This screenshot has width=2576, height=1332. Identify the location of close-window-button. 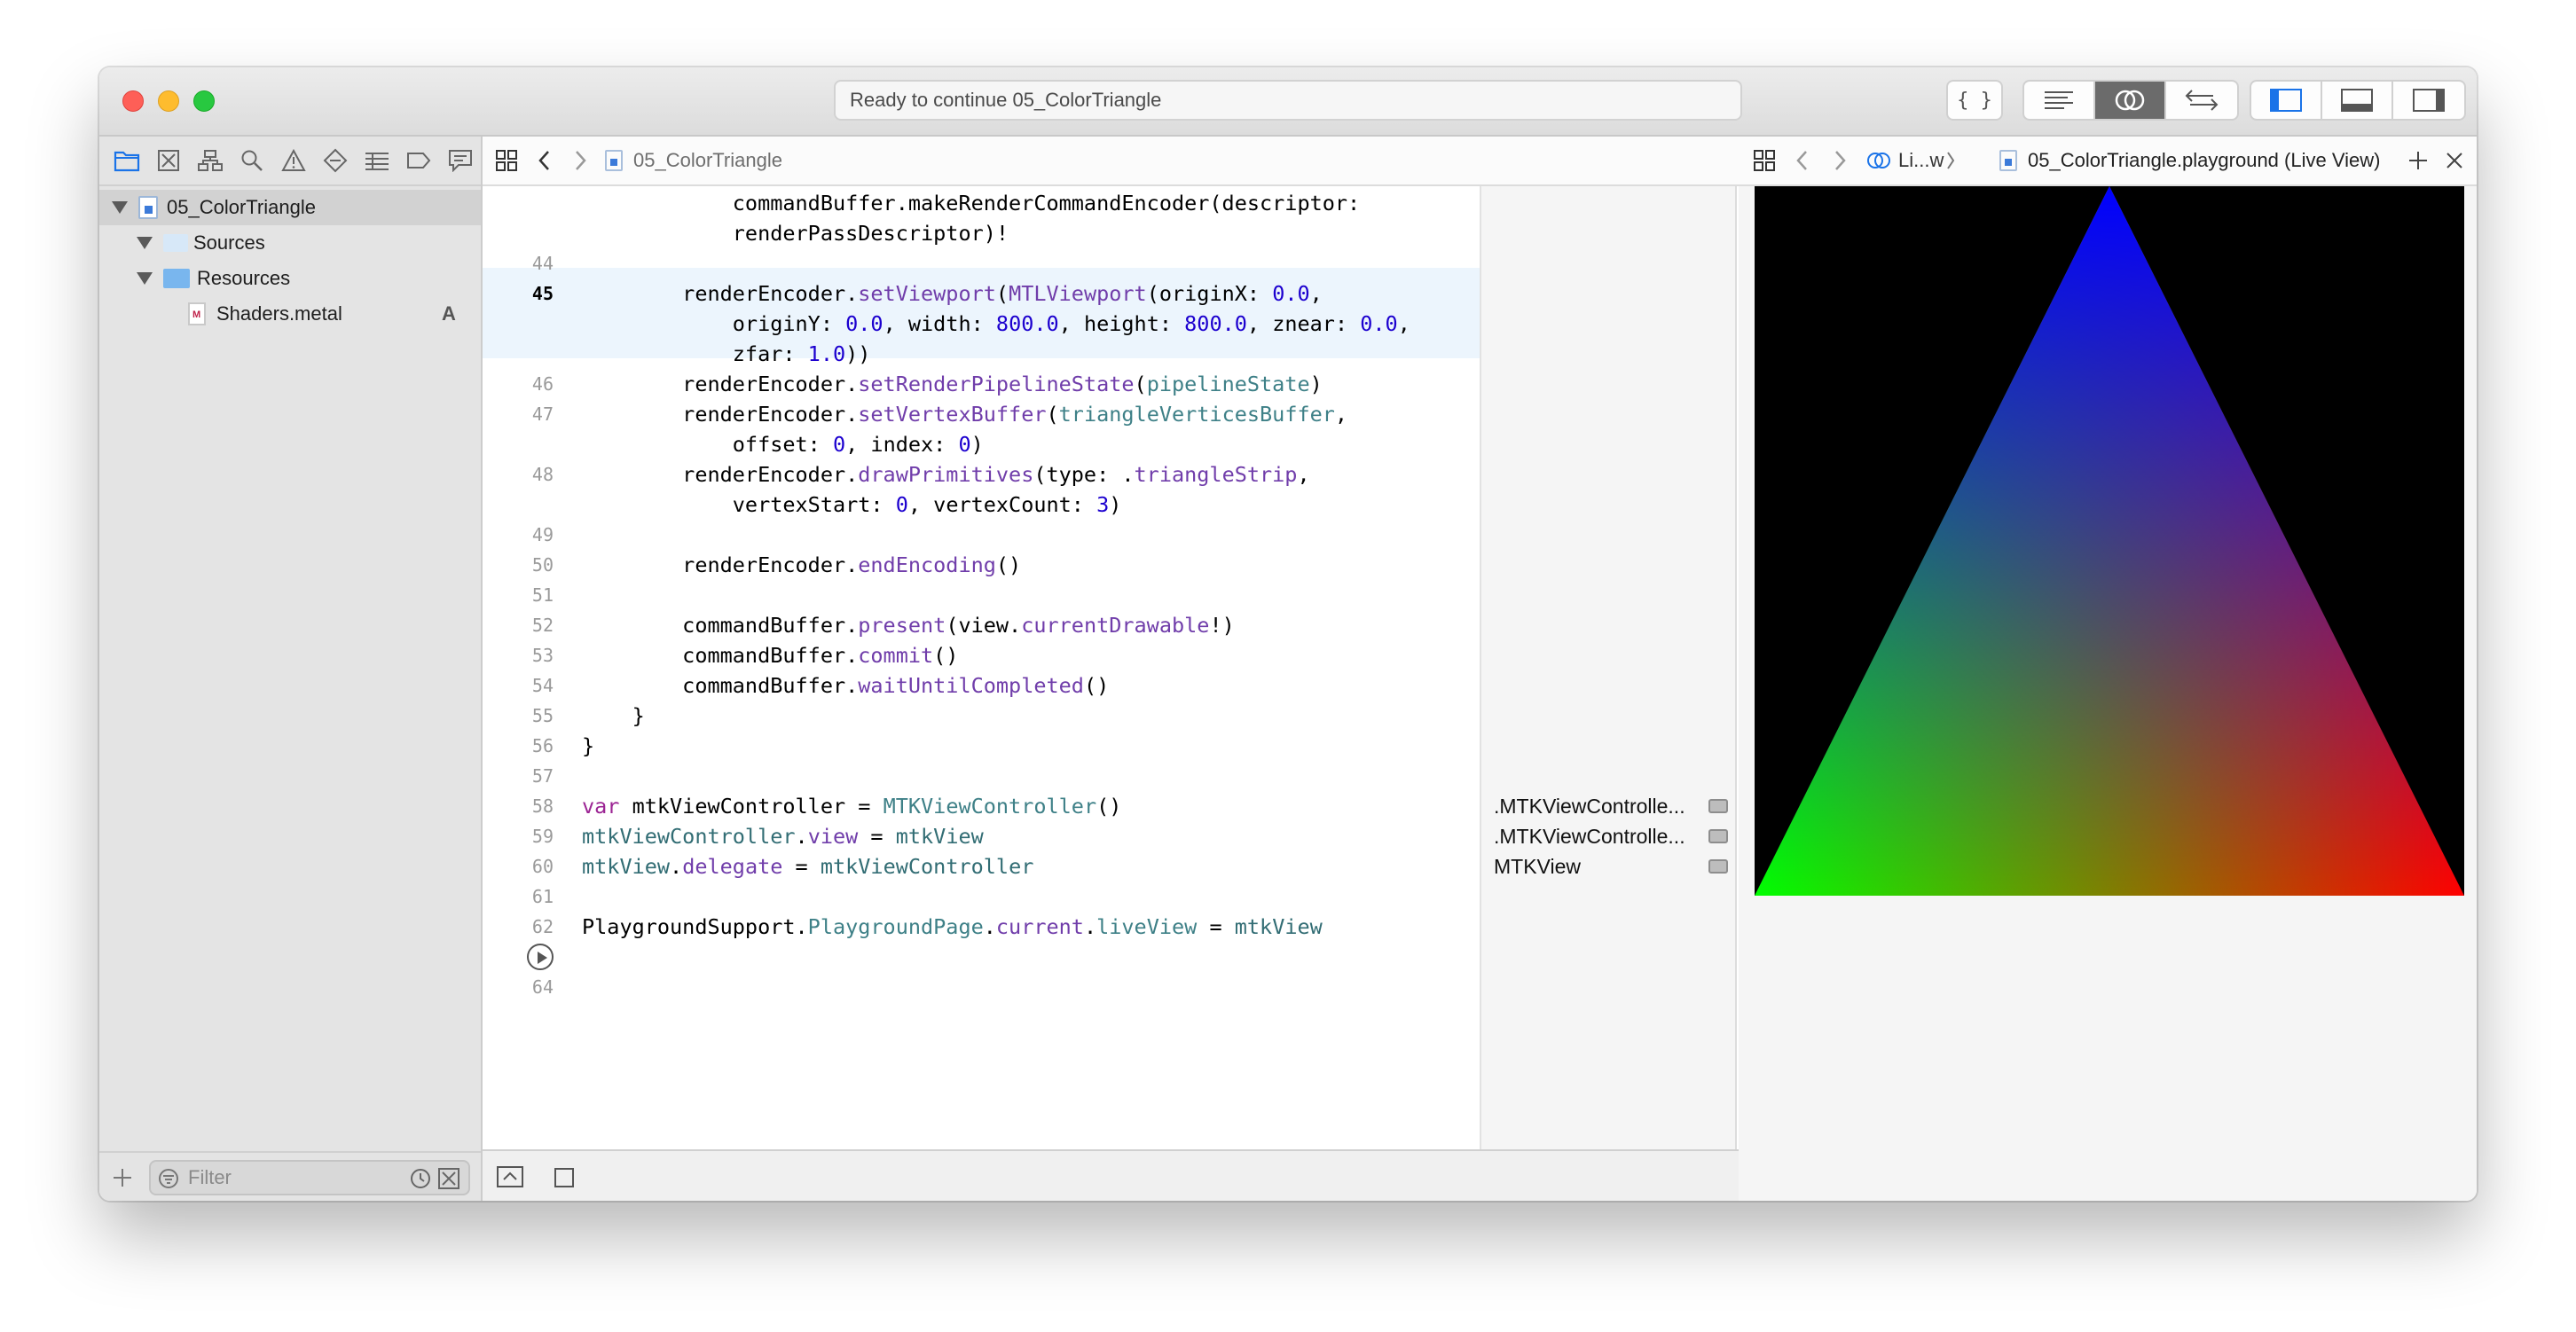
(133, 101).